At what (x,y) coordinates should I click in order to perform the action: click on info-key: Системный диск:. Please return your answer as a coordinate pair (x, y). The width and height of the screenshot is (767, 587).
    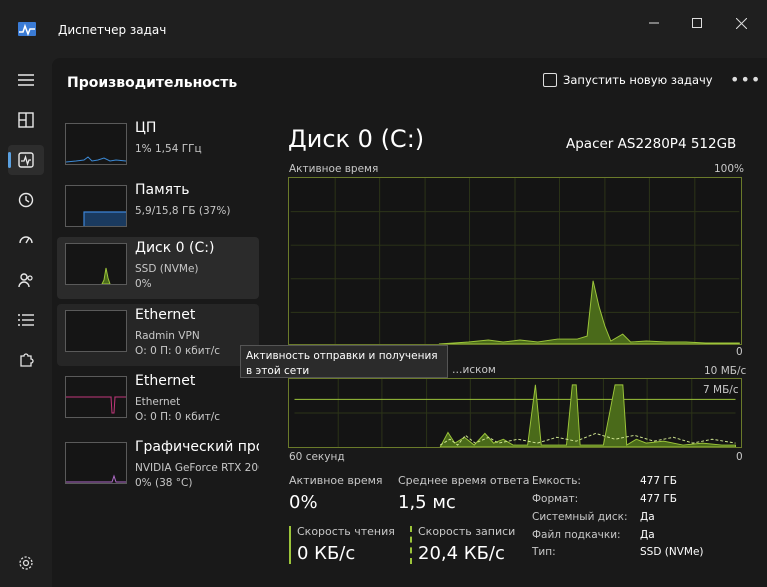
    Looking at the image, I should click on (580, 517).